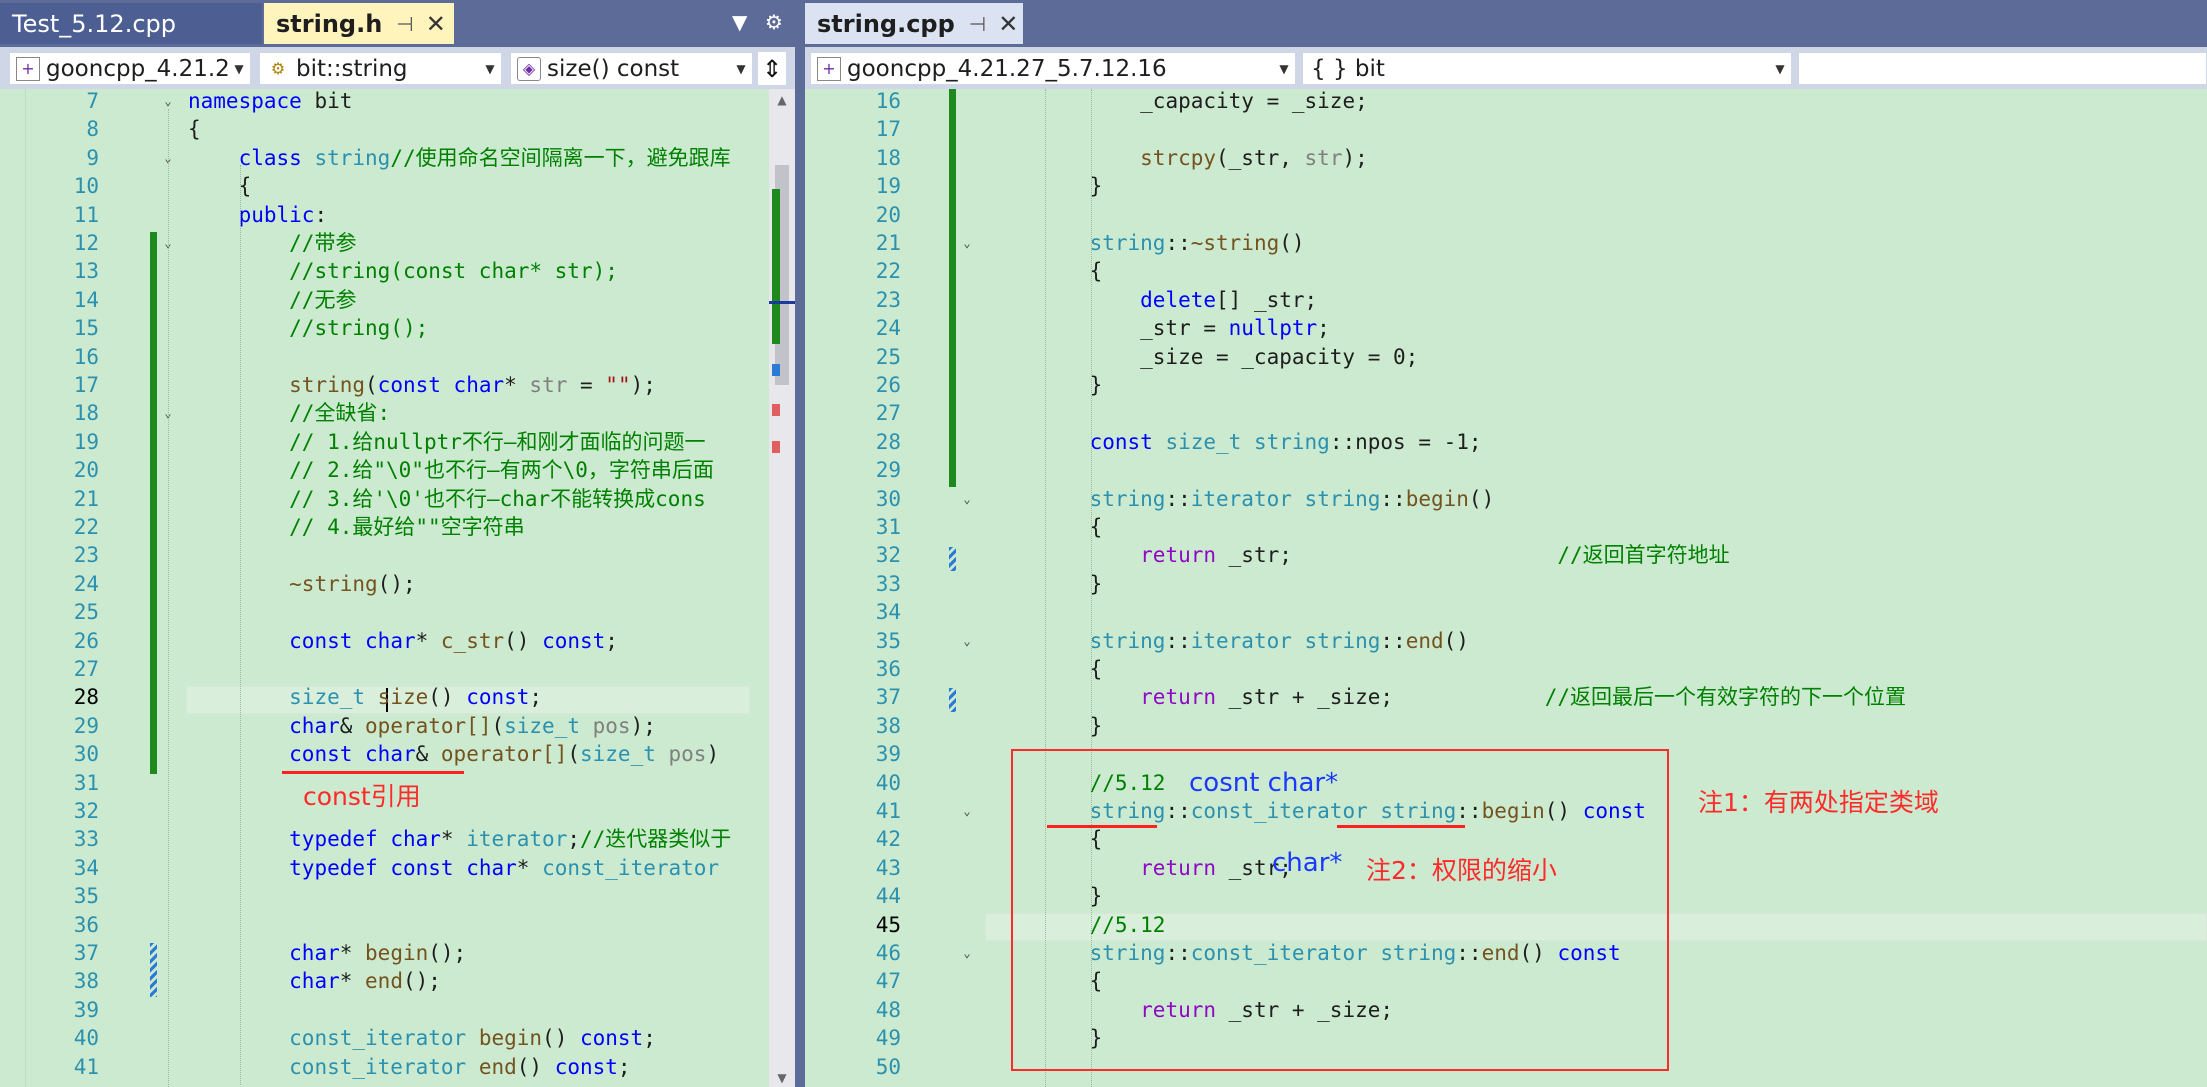 This screenshot has height=1087, width=2207. I want to click on code-line: 23, so click(397, 555).